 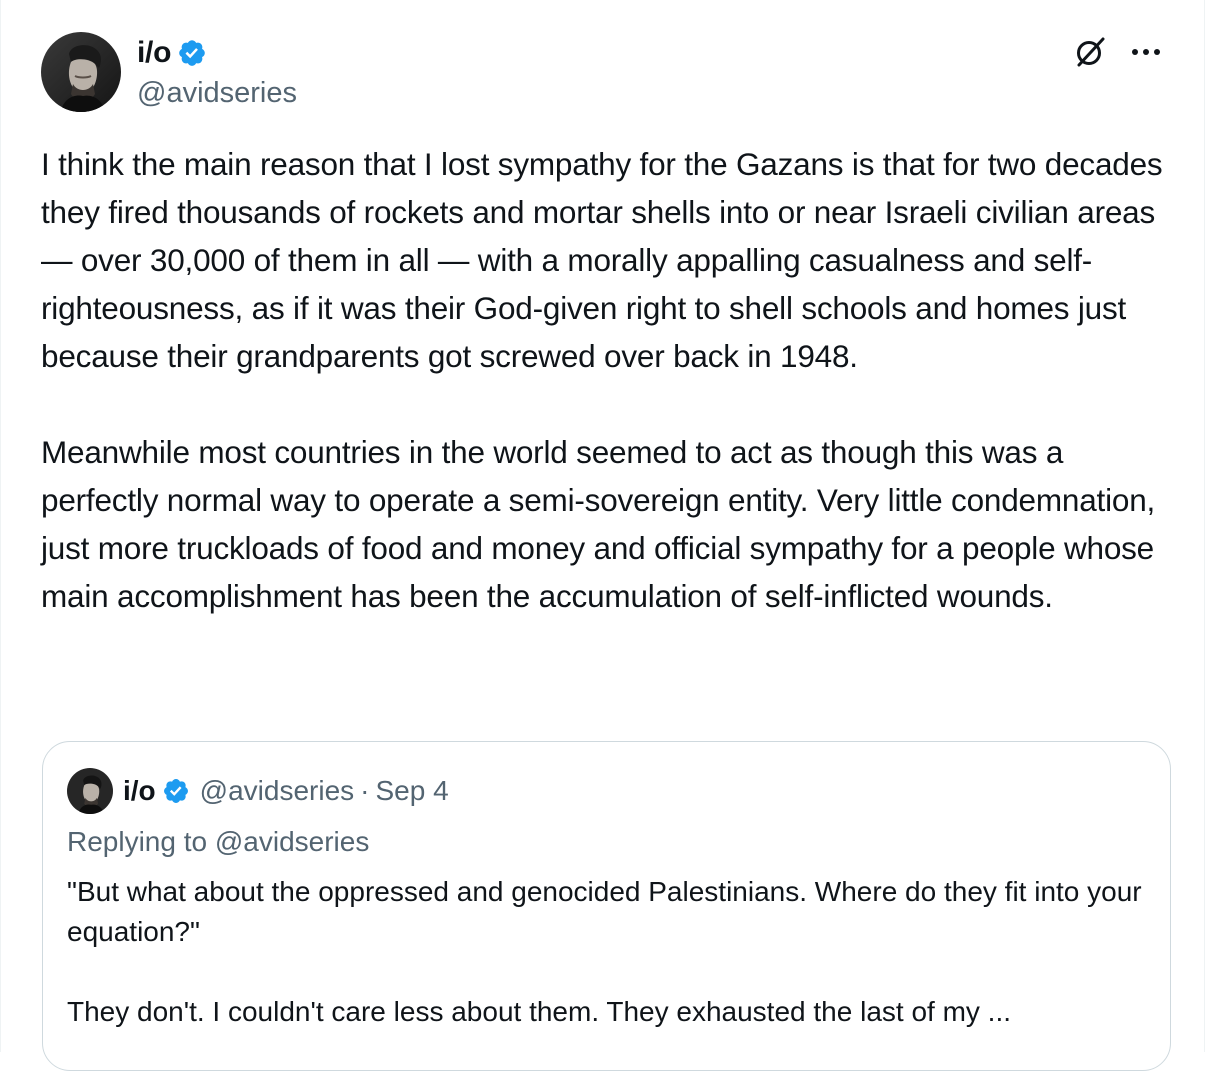 I want to click on display-name: i/o, so click(x=154, y=53).